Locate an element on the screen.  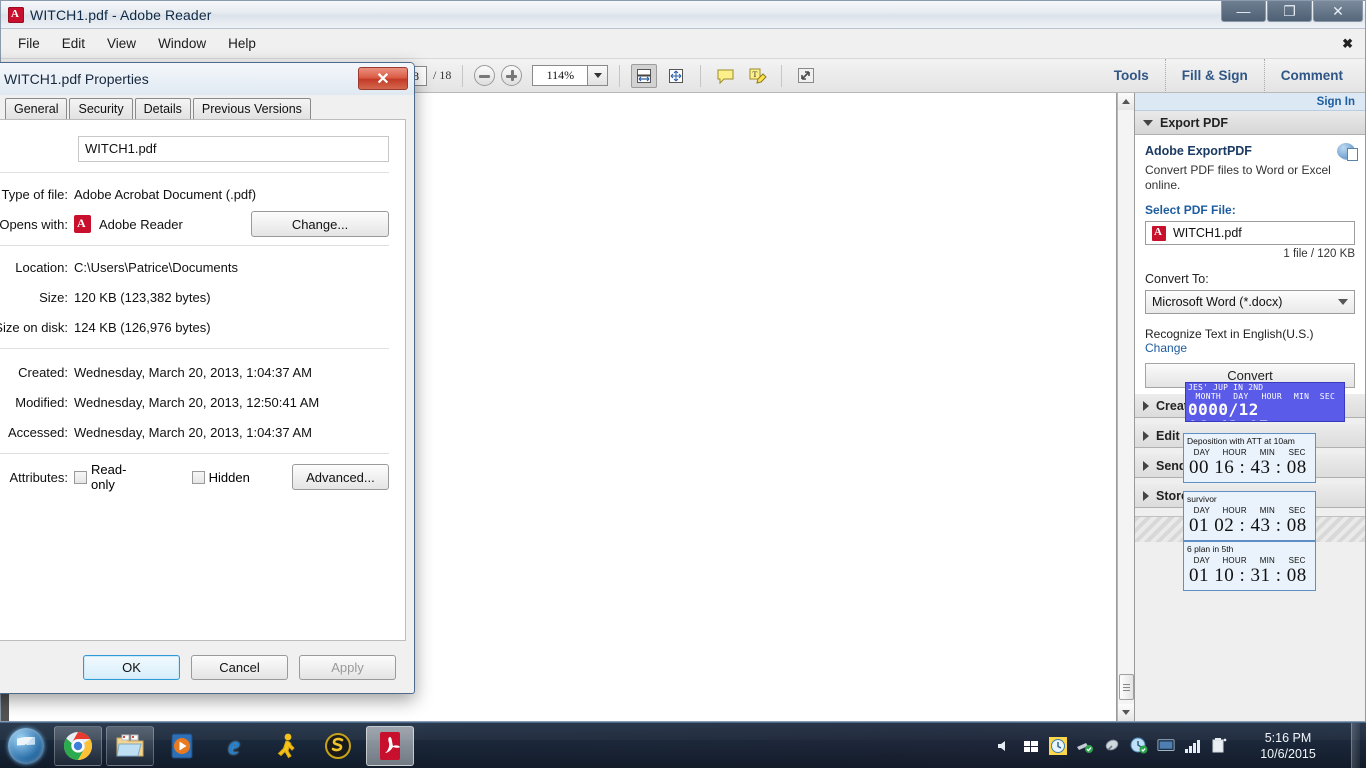
zoom-in-button is located at coordinates (512, 75).